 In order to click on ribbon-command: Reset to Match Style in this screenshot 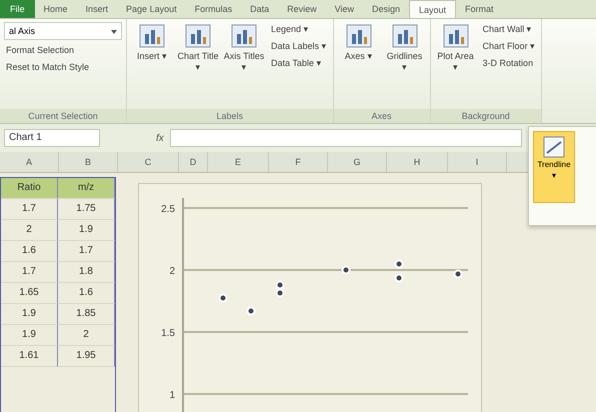, I will do `click(63, 67)`.